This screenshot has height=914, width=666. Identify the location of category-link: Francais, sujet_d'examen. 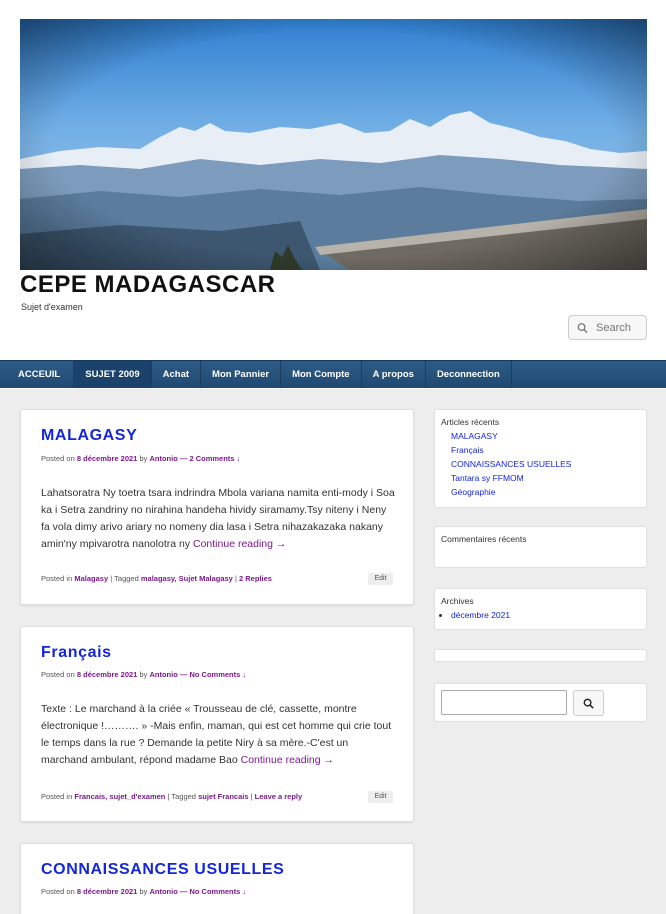
(119, 796).